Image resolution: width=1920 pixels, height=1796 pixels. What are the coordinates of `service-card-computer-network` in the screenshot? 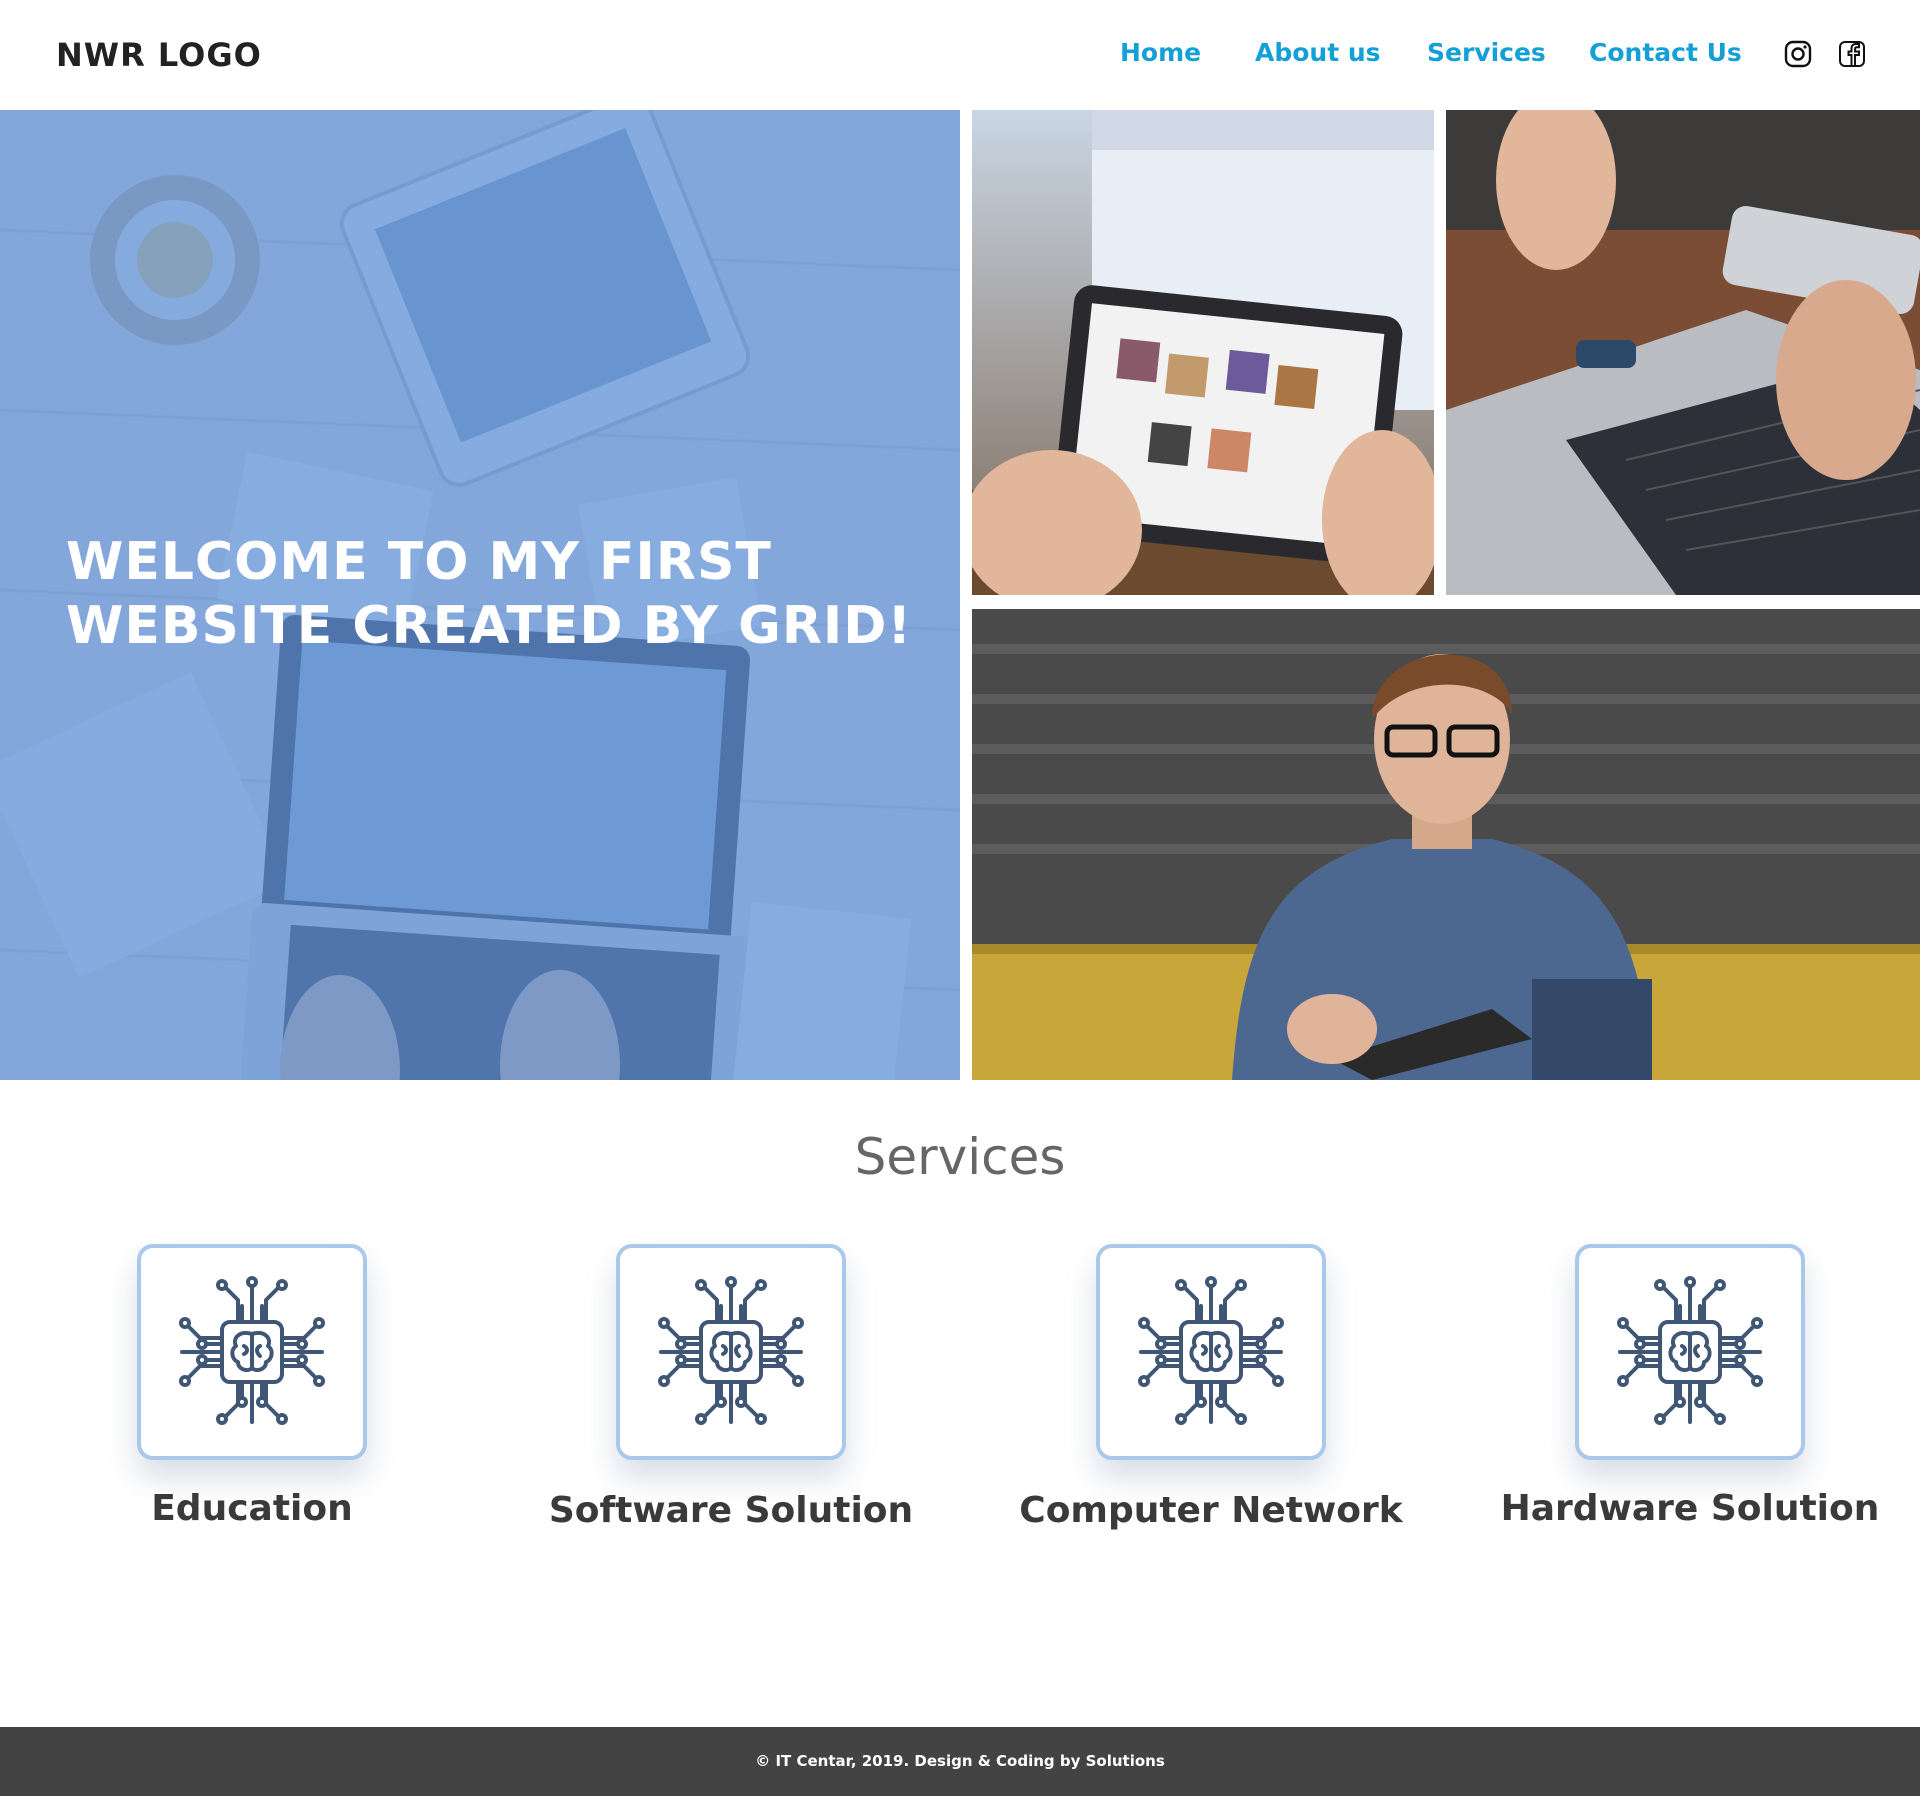 It's located at (1211, 1352).